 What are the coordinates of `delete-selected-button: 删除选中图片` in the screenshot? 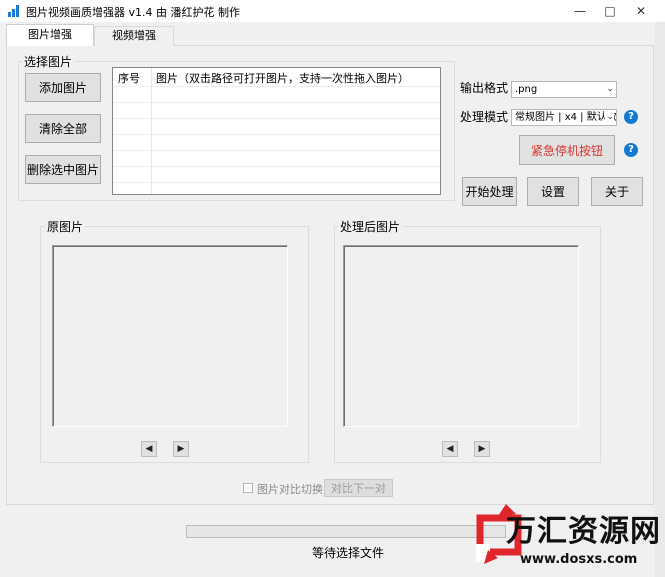 It's located at (63, 169).